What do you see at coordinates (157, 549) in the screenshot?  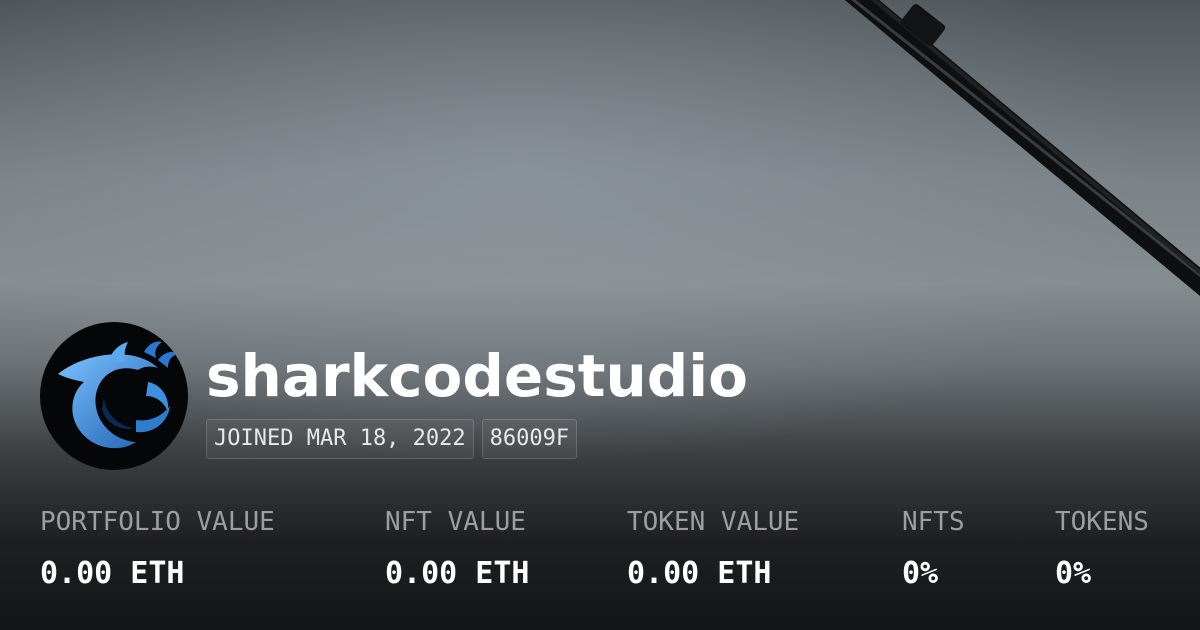 I see `stat-portfolio-value: PORTFOLIO VALUE 0.00 ETH` at bounding box center [157, 549].